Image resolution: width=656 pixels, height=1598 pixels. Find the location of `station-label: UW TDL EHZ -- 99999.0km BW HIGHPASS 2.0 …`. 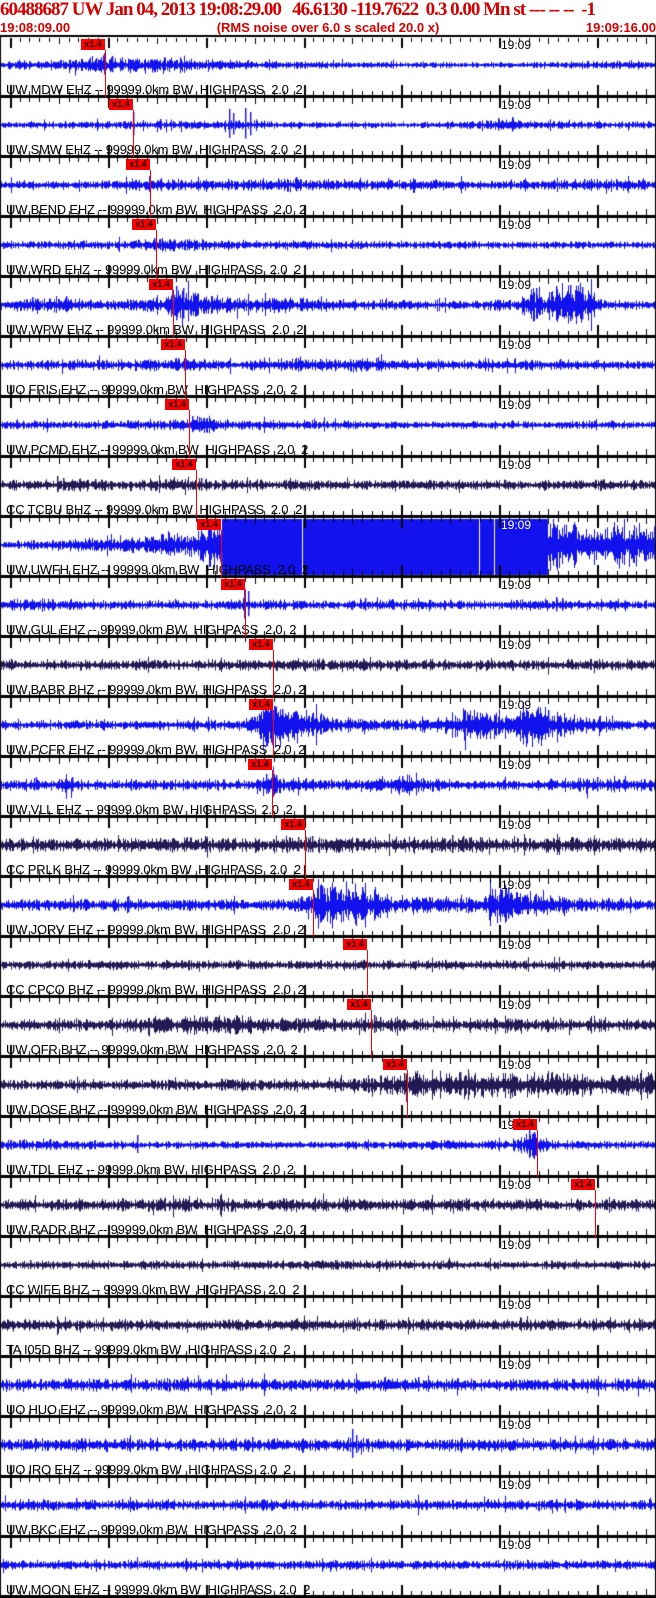

station-label: UW TDL EHZ -- 99999.0km BW HIGHPASS 2.0 … is located at coordinates (150, 1169).